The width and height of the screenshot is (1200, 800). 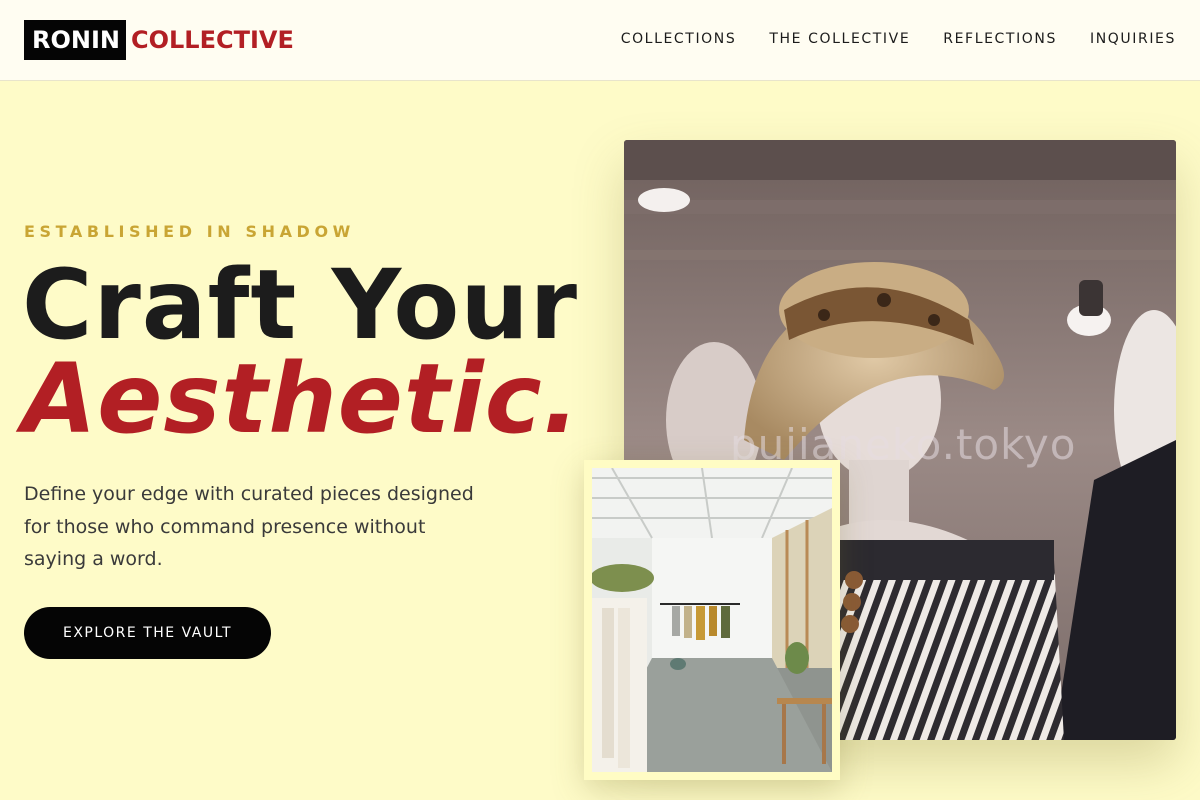 I want to click on nav-collections: COLLECTIONS, so click(x=679, y=39).